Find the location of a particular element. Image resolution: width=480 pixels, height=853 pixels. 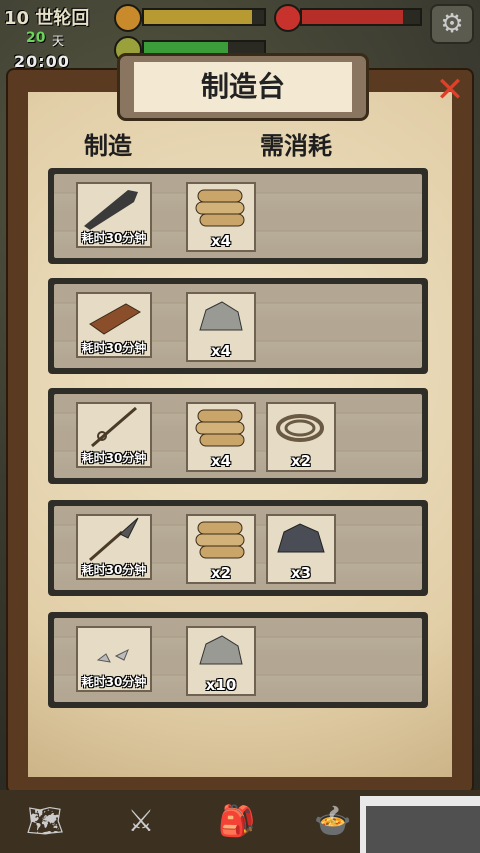

recipe-row: 耗时30分钟 x2 x3 is located at coordinates (238, 548).